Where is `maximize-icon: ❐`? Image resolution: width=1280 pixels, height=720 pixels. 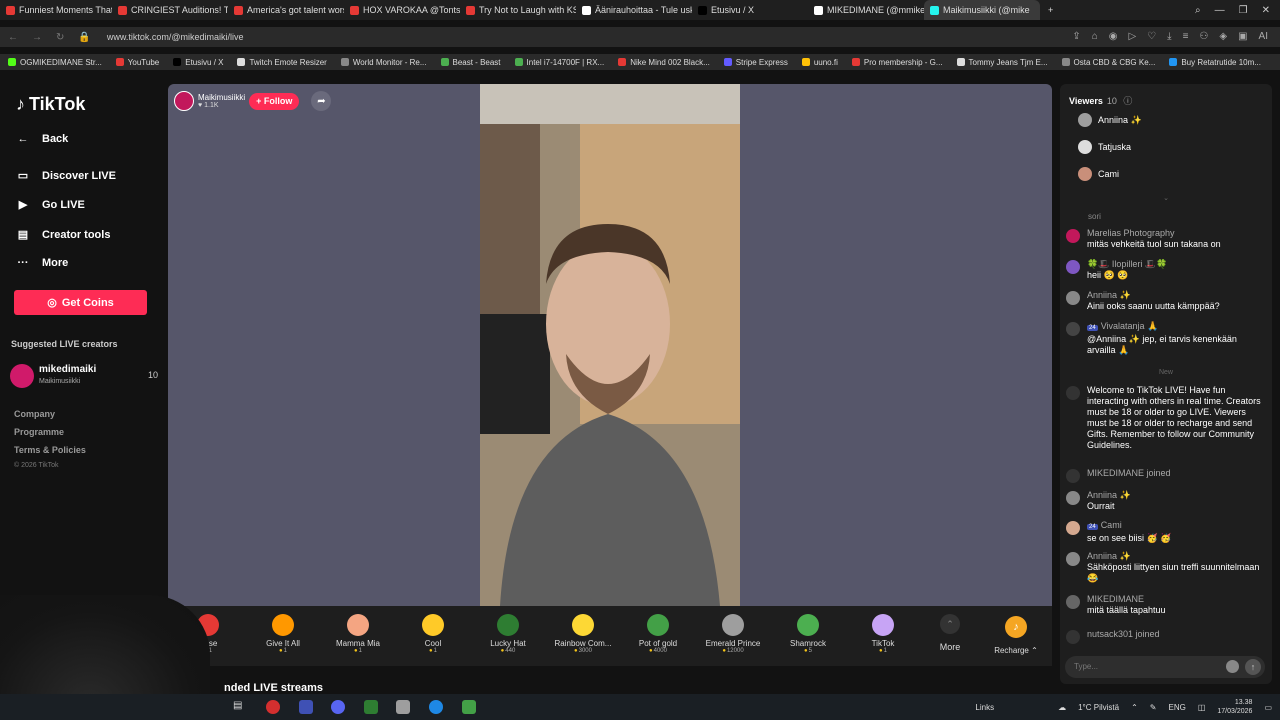
maximize-icon: ❐ is located at coordinates (1243, 10).